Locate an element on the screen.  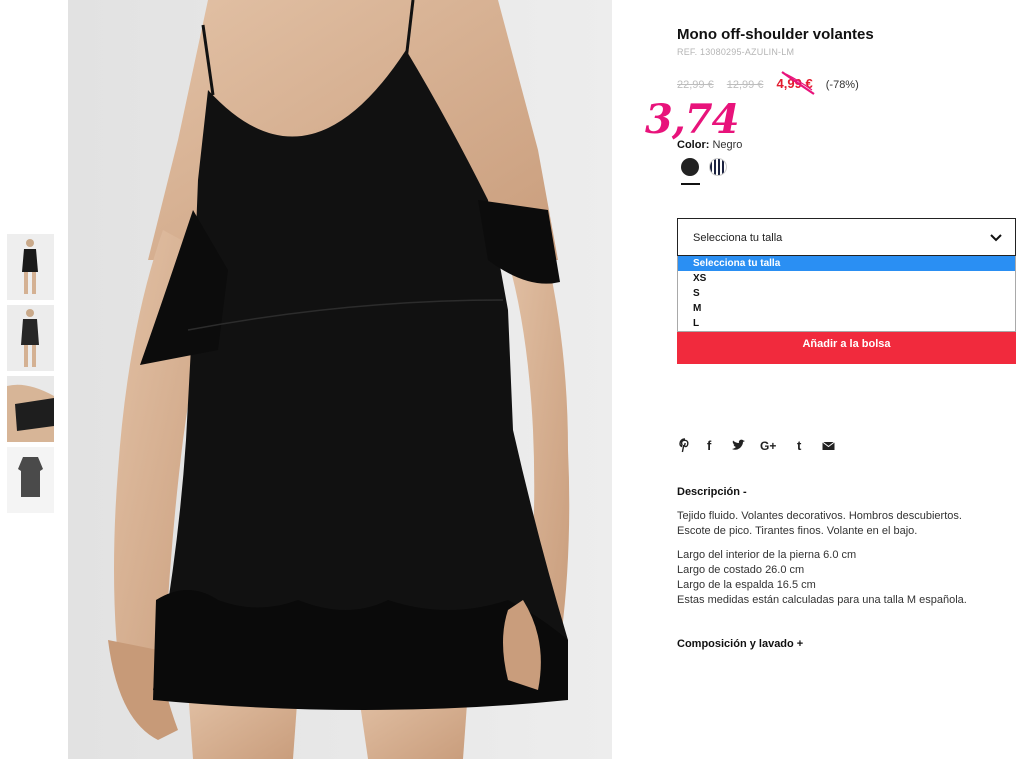
pinterest-icon is located at coordinates (685, 446).